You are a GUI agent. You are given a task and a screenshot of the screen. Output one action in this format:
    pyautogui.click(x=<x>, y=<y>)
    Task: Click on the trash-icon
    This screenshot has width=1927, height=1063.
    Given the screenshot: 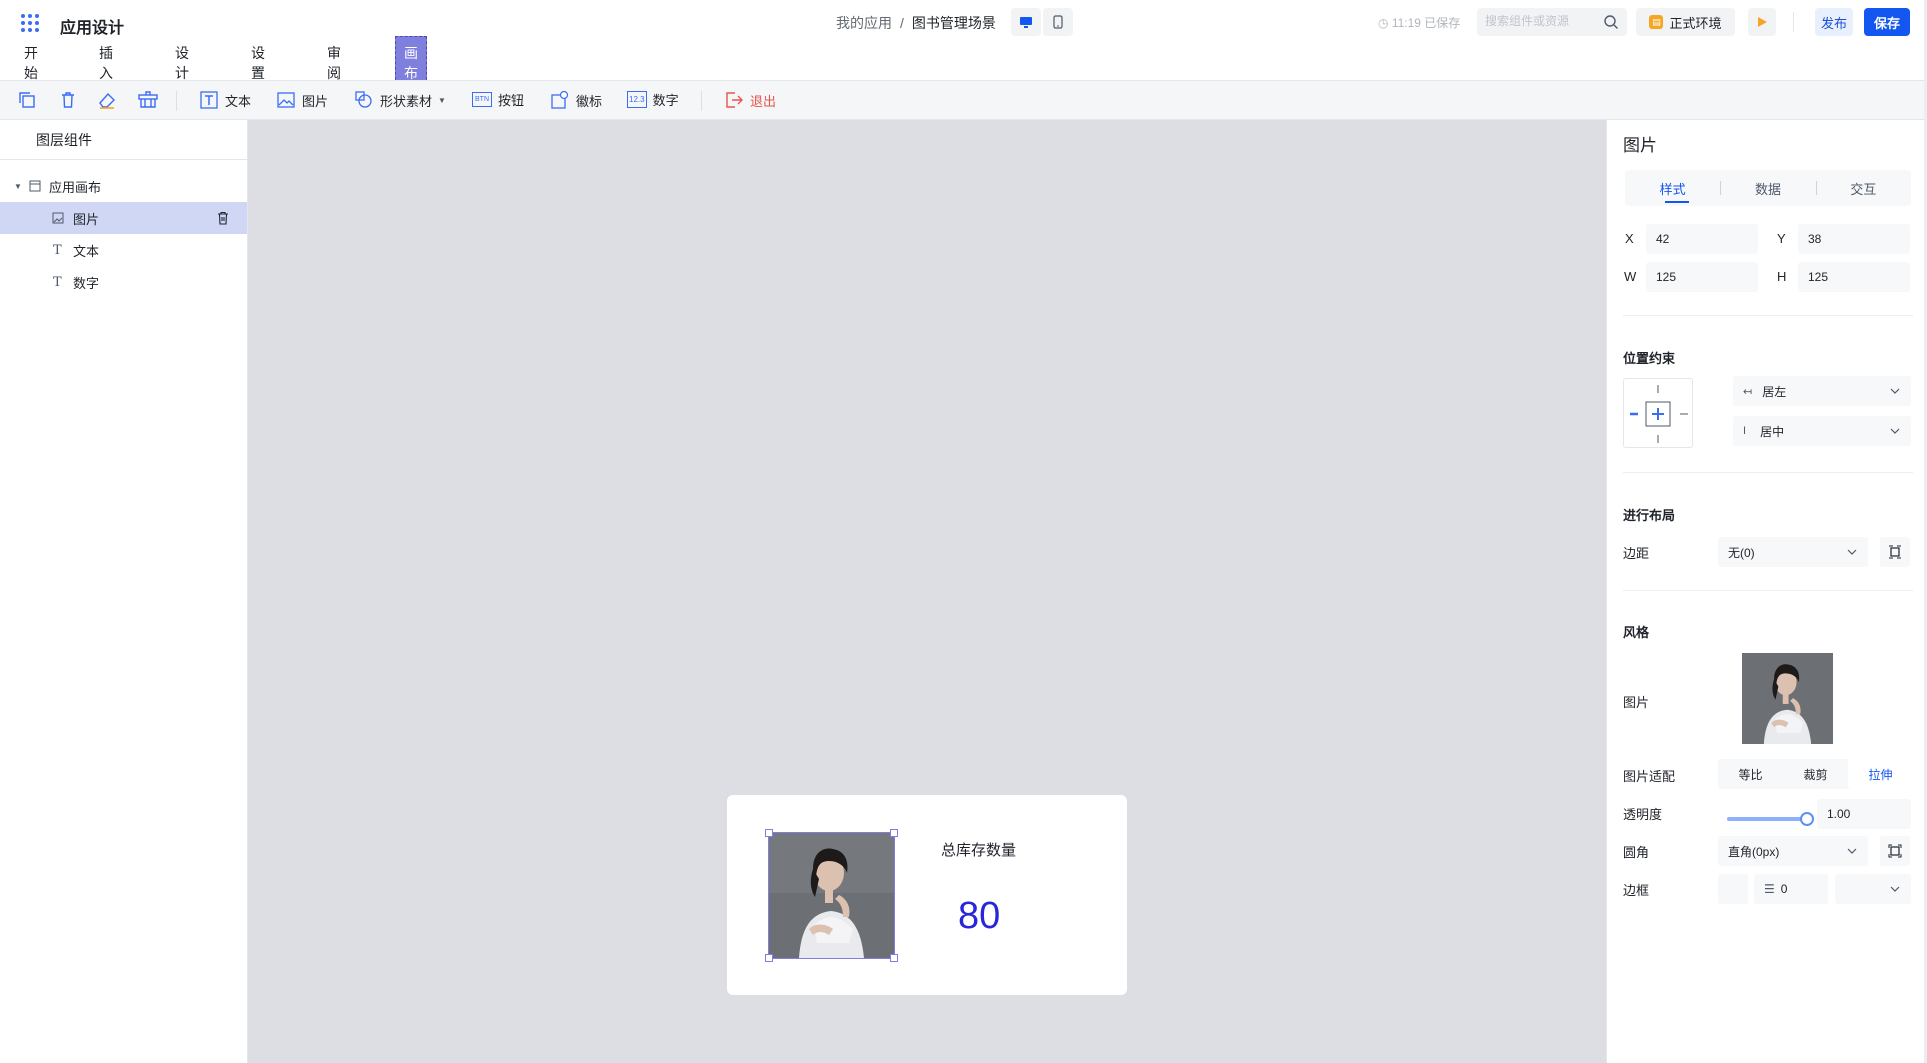 What is the action you would take?
    pyautogui.click(x=223, y=218)
    